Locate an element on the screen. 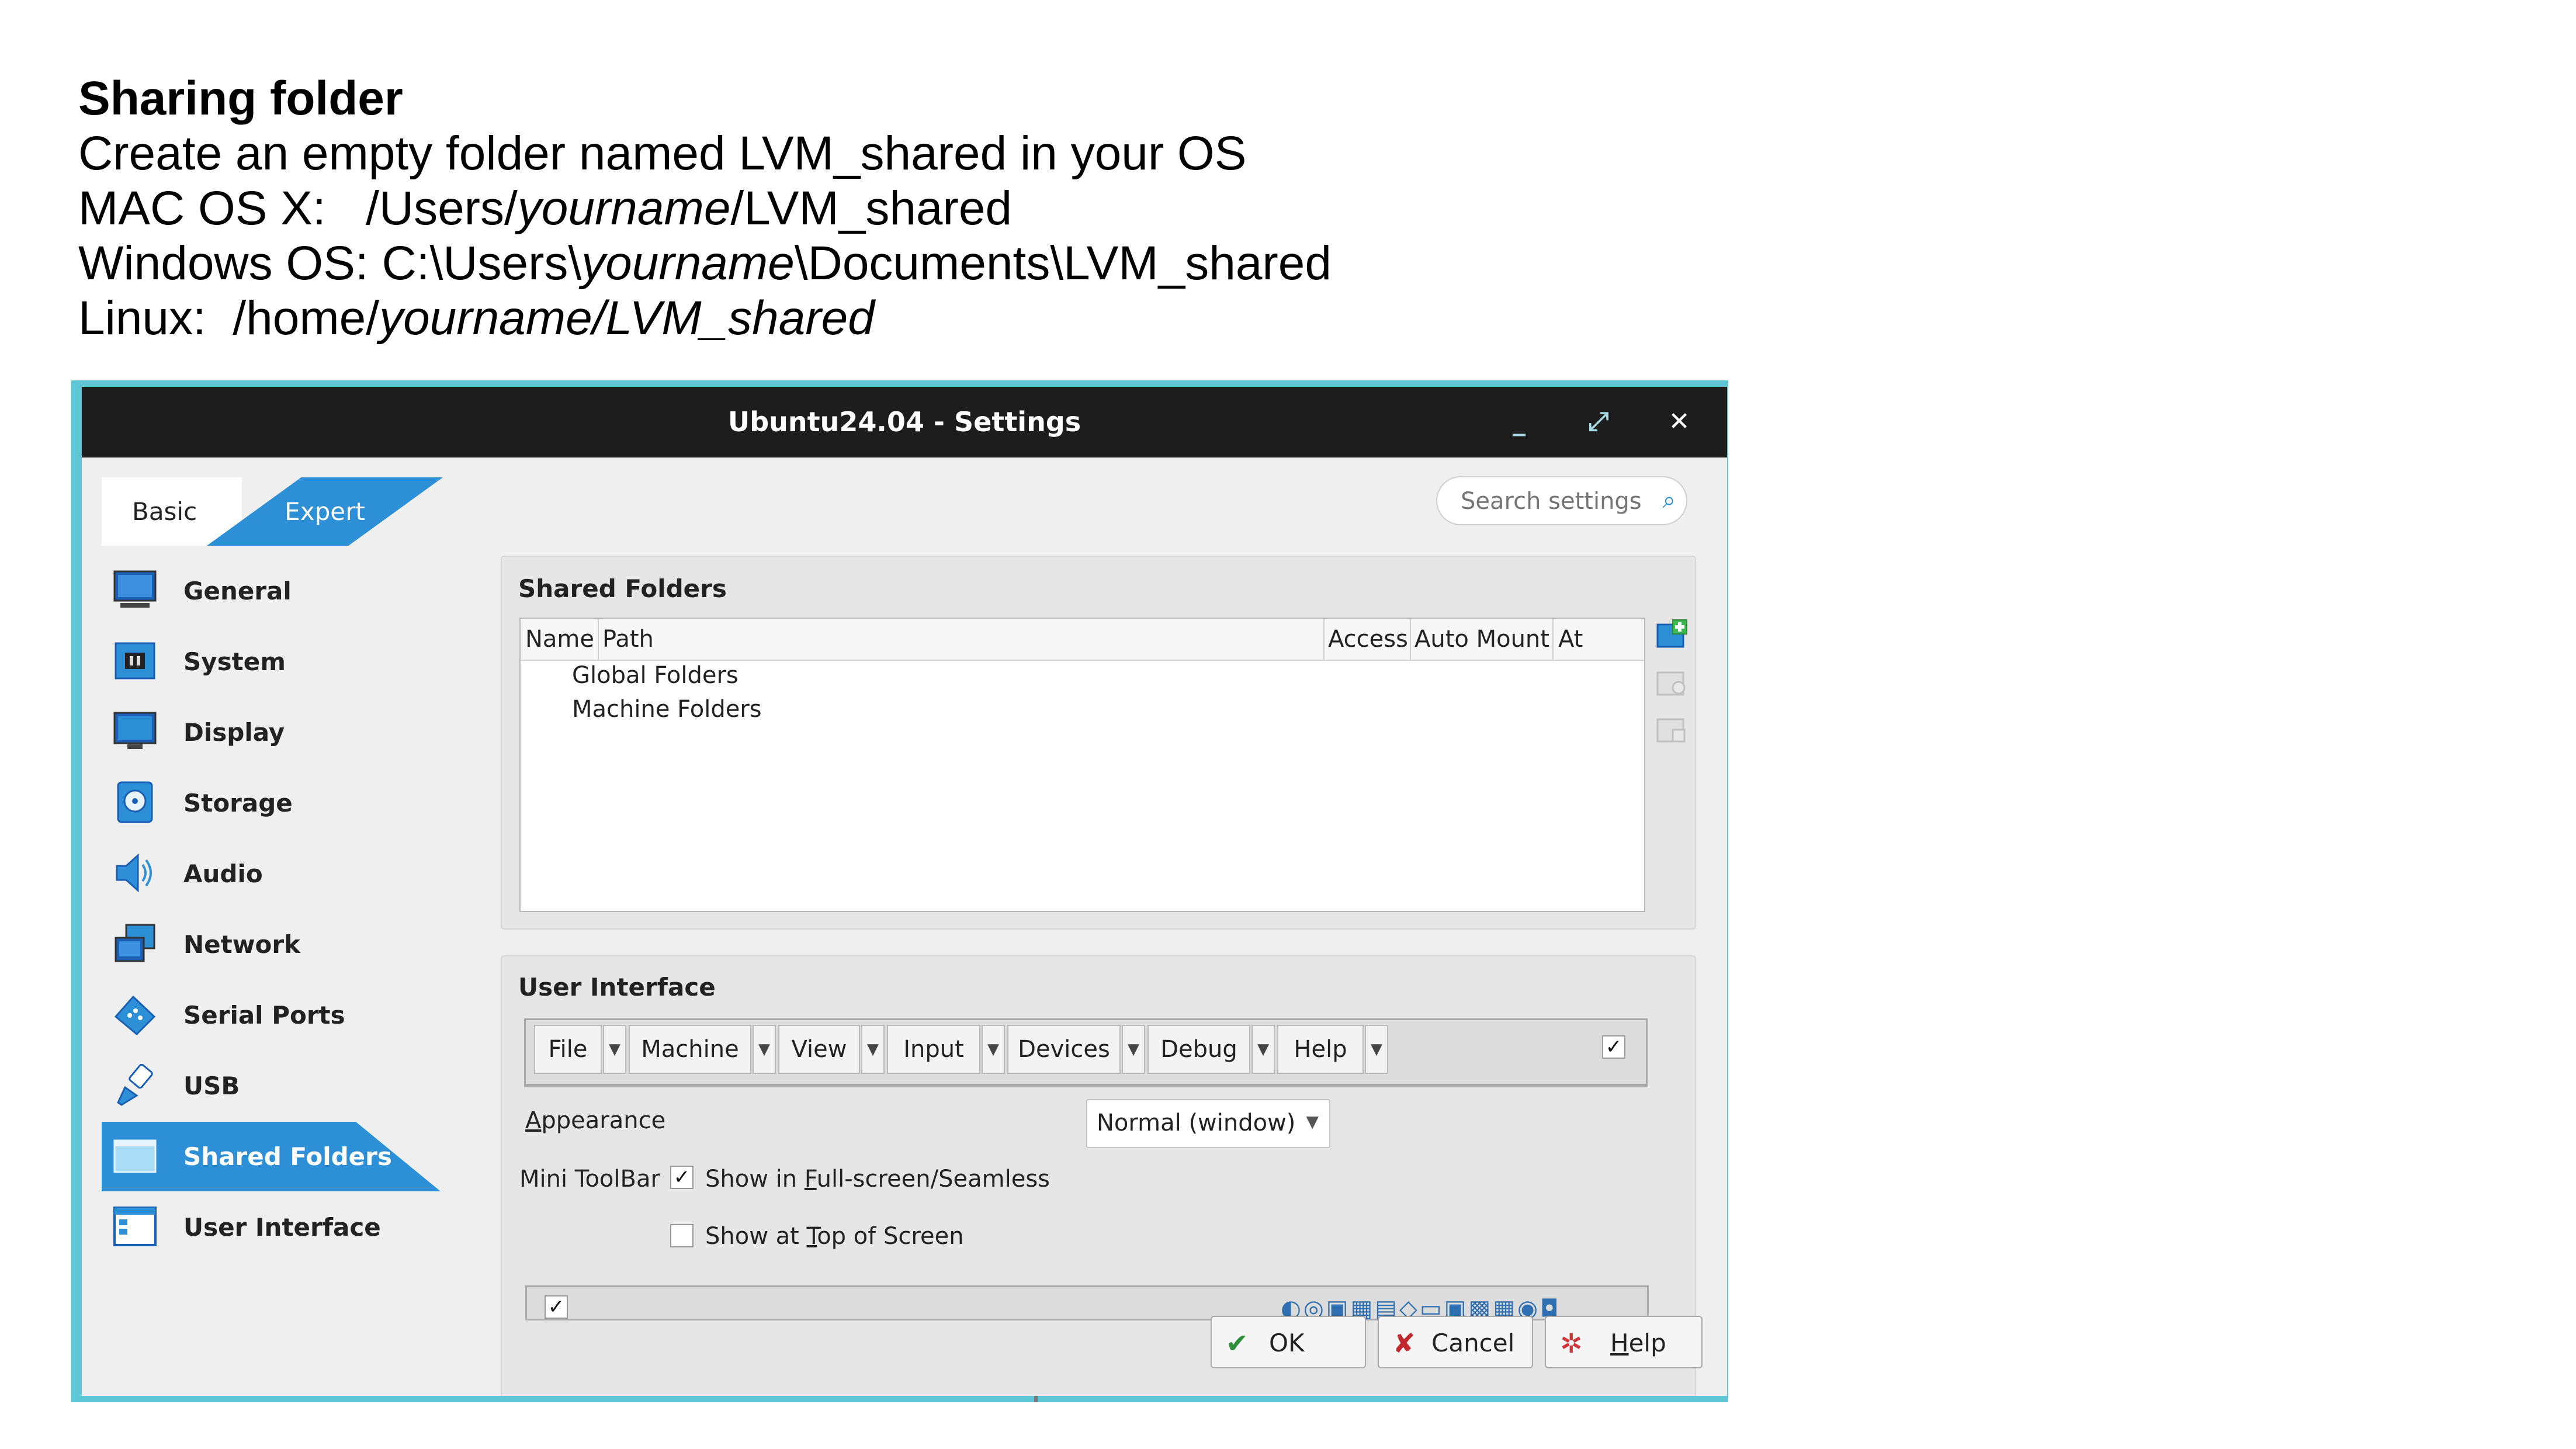 The width and height of the screenshot is (2576, 1449). show-fullscreen-checkbox: ✓ is located at coordinates (682, 1177).